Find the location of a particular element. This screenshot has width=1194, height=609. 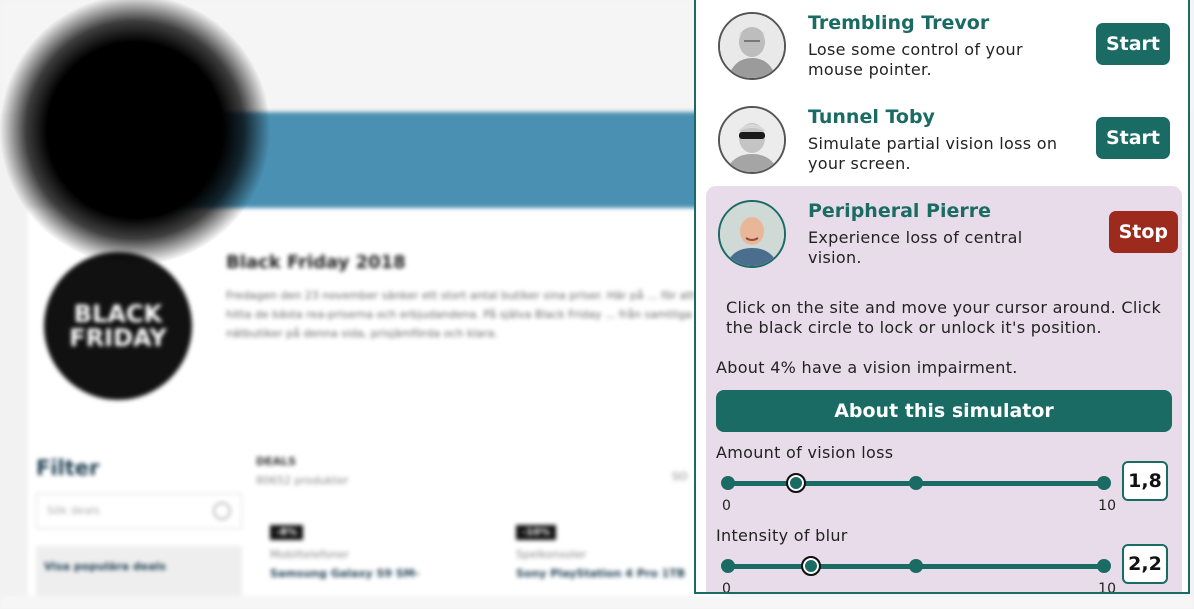

filter-title: Filter is located at coordinates (68, 468).